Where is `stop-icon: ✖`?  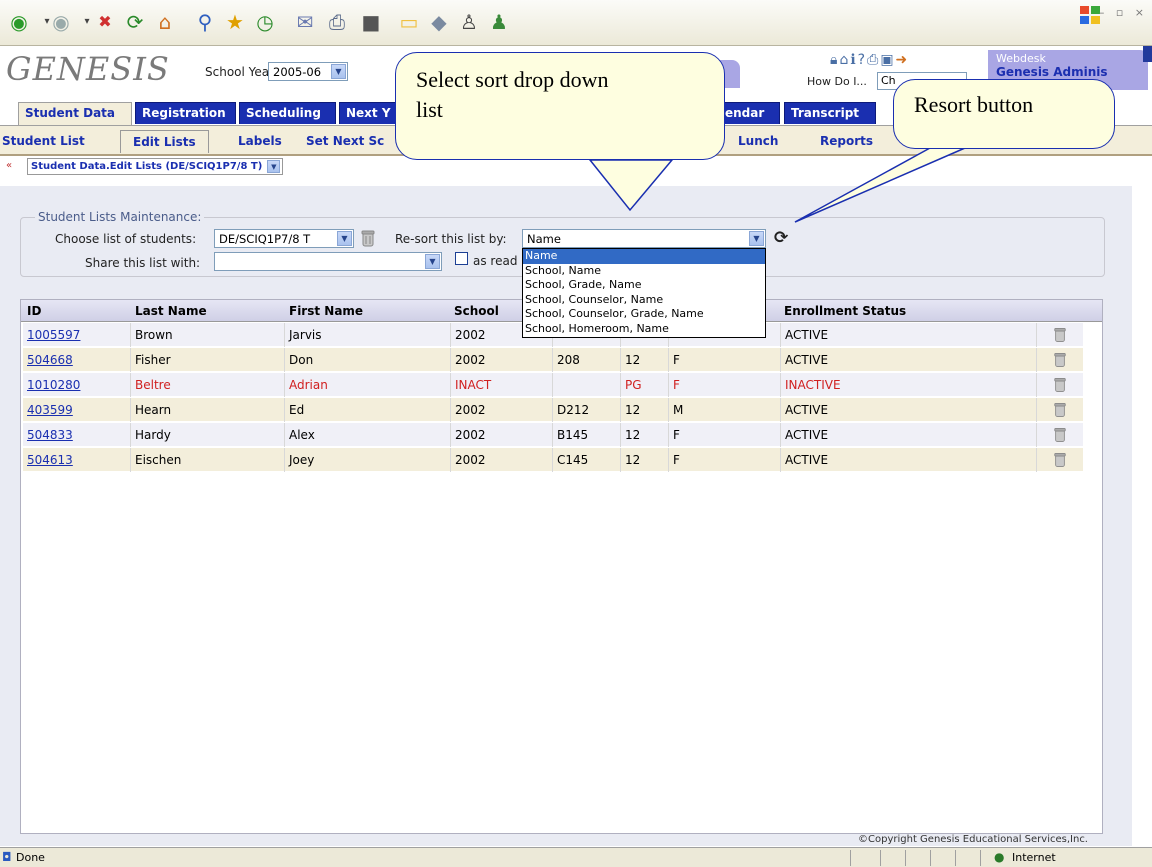 stop-icon: ✖ is located at coordinates (105, 22).